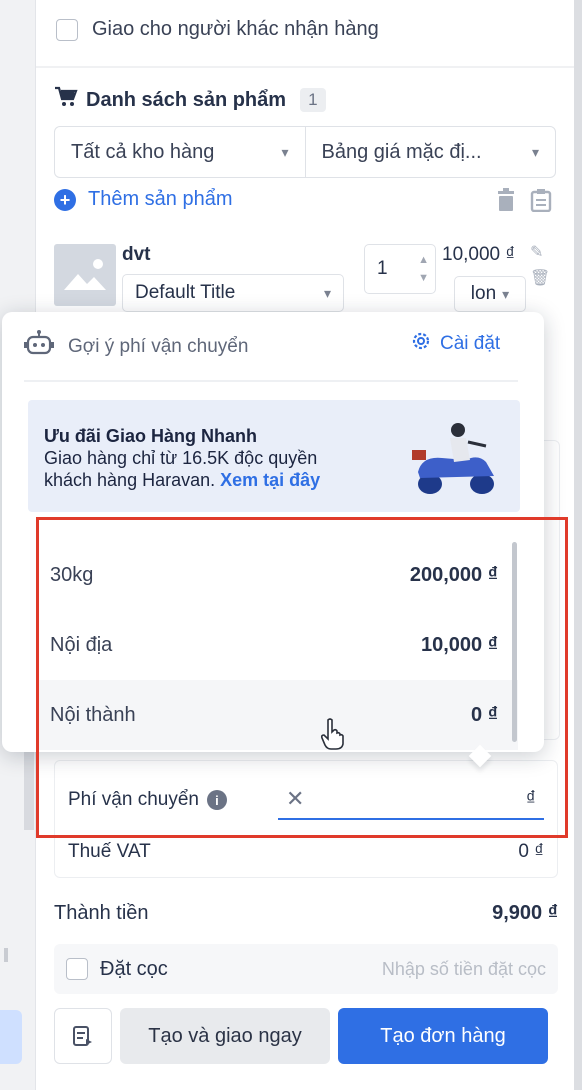  Describe the element at coordinates (130, 480) in the screenshot. I see `promo-line-3-text: khách hàng Haravan.` at that location.